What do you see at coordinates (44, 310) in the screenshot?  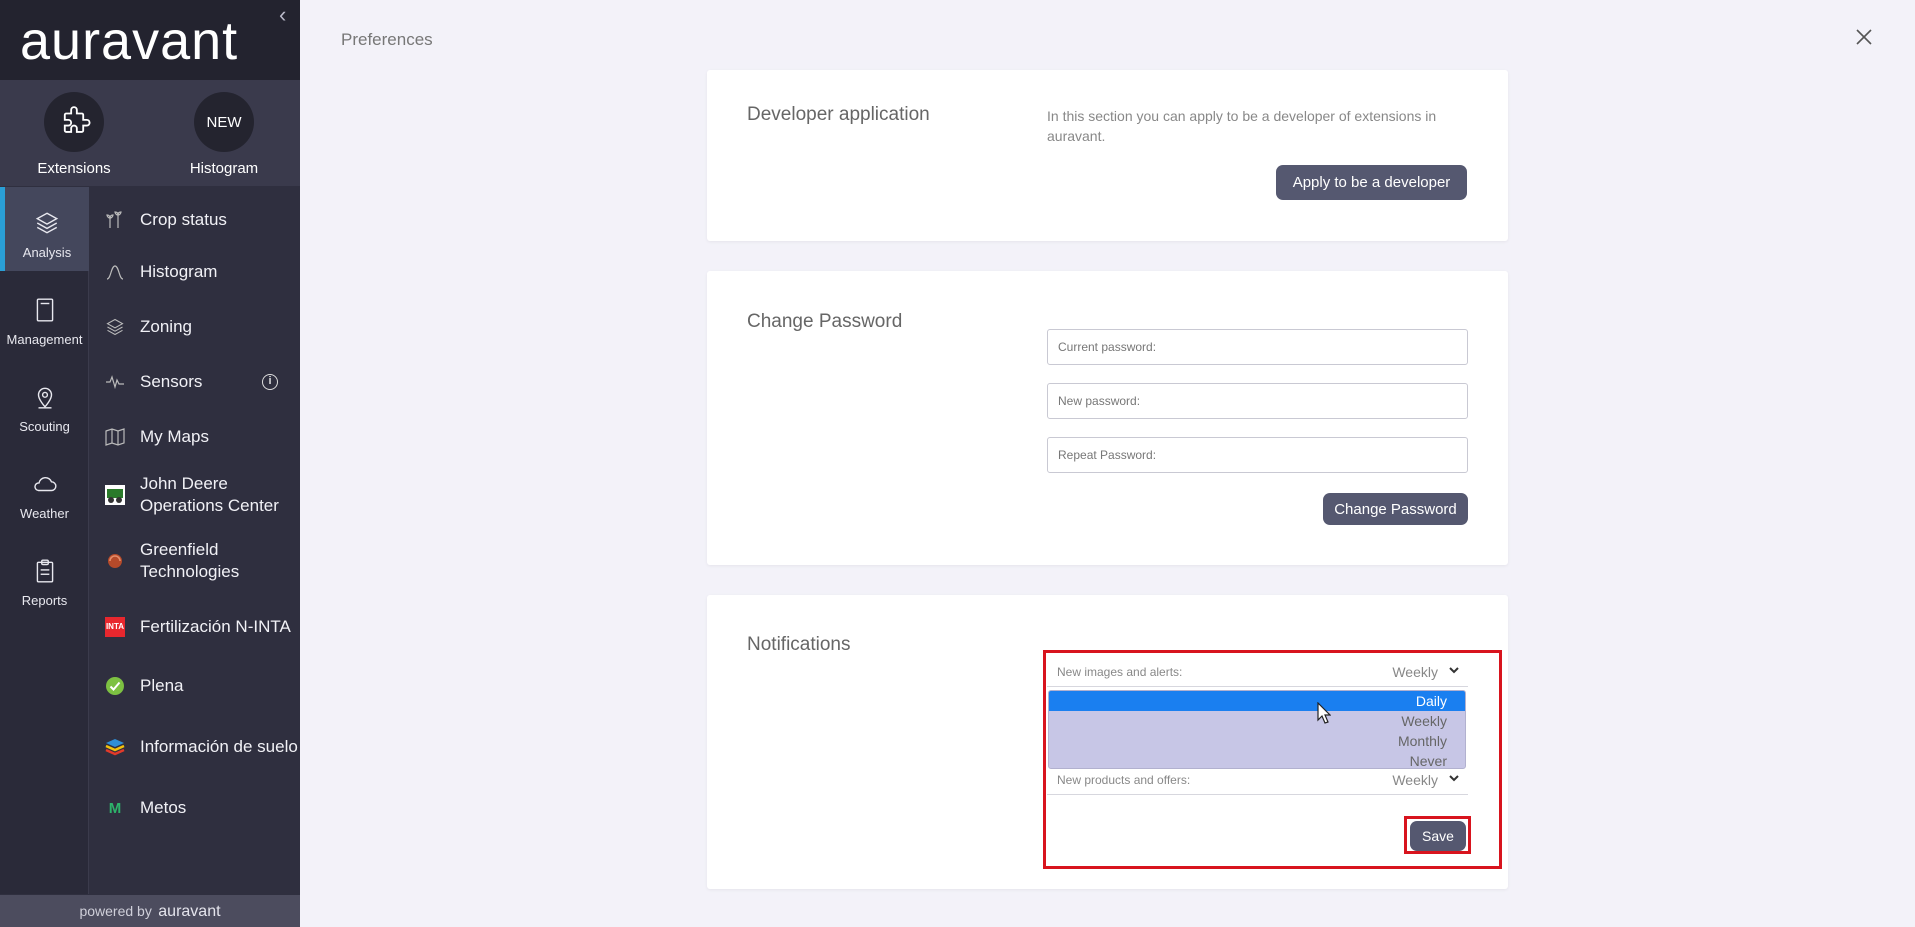 I see `notebook-icon` at bounding box center [44, 310].